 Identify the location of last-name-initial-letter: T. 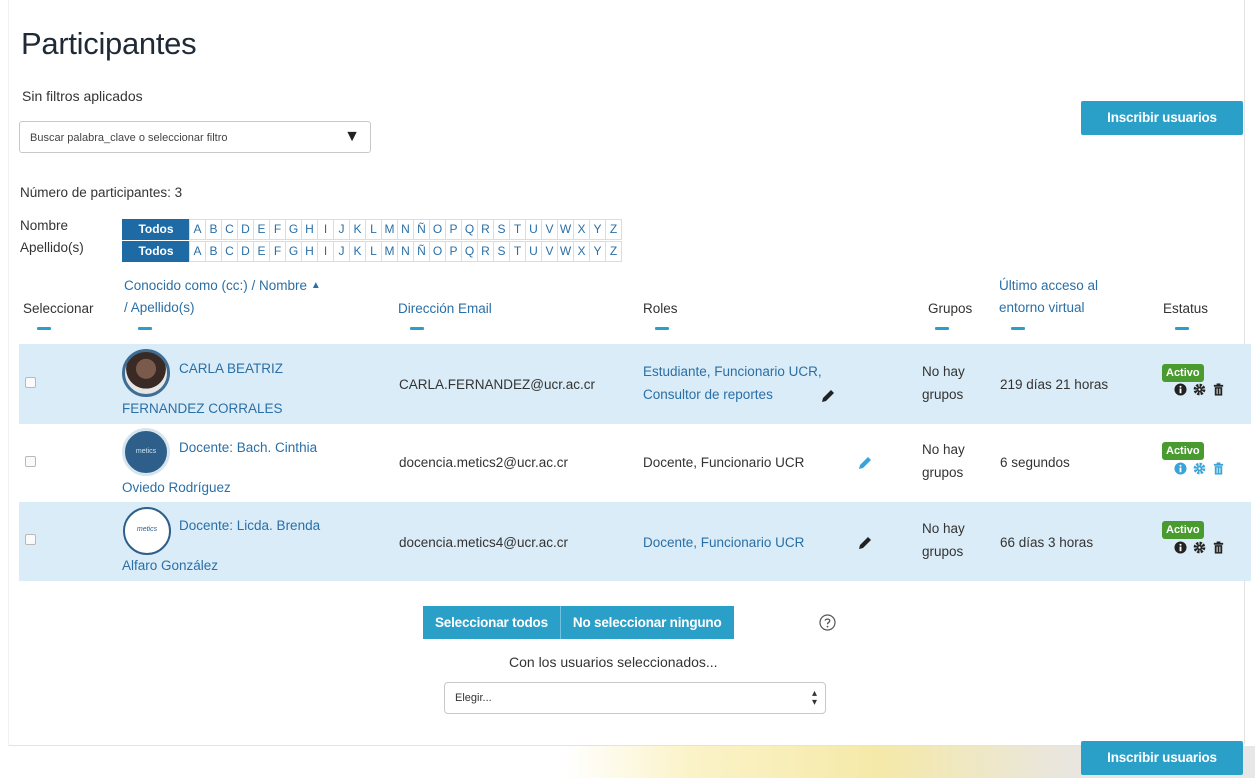
(517, 251).